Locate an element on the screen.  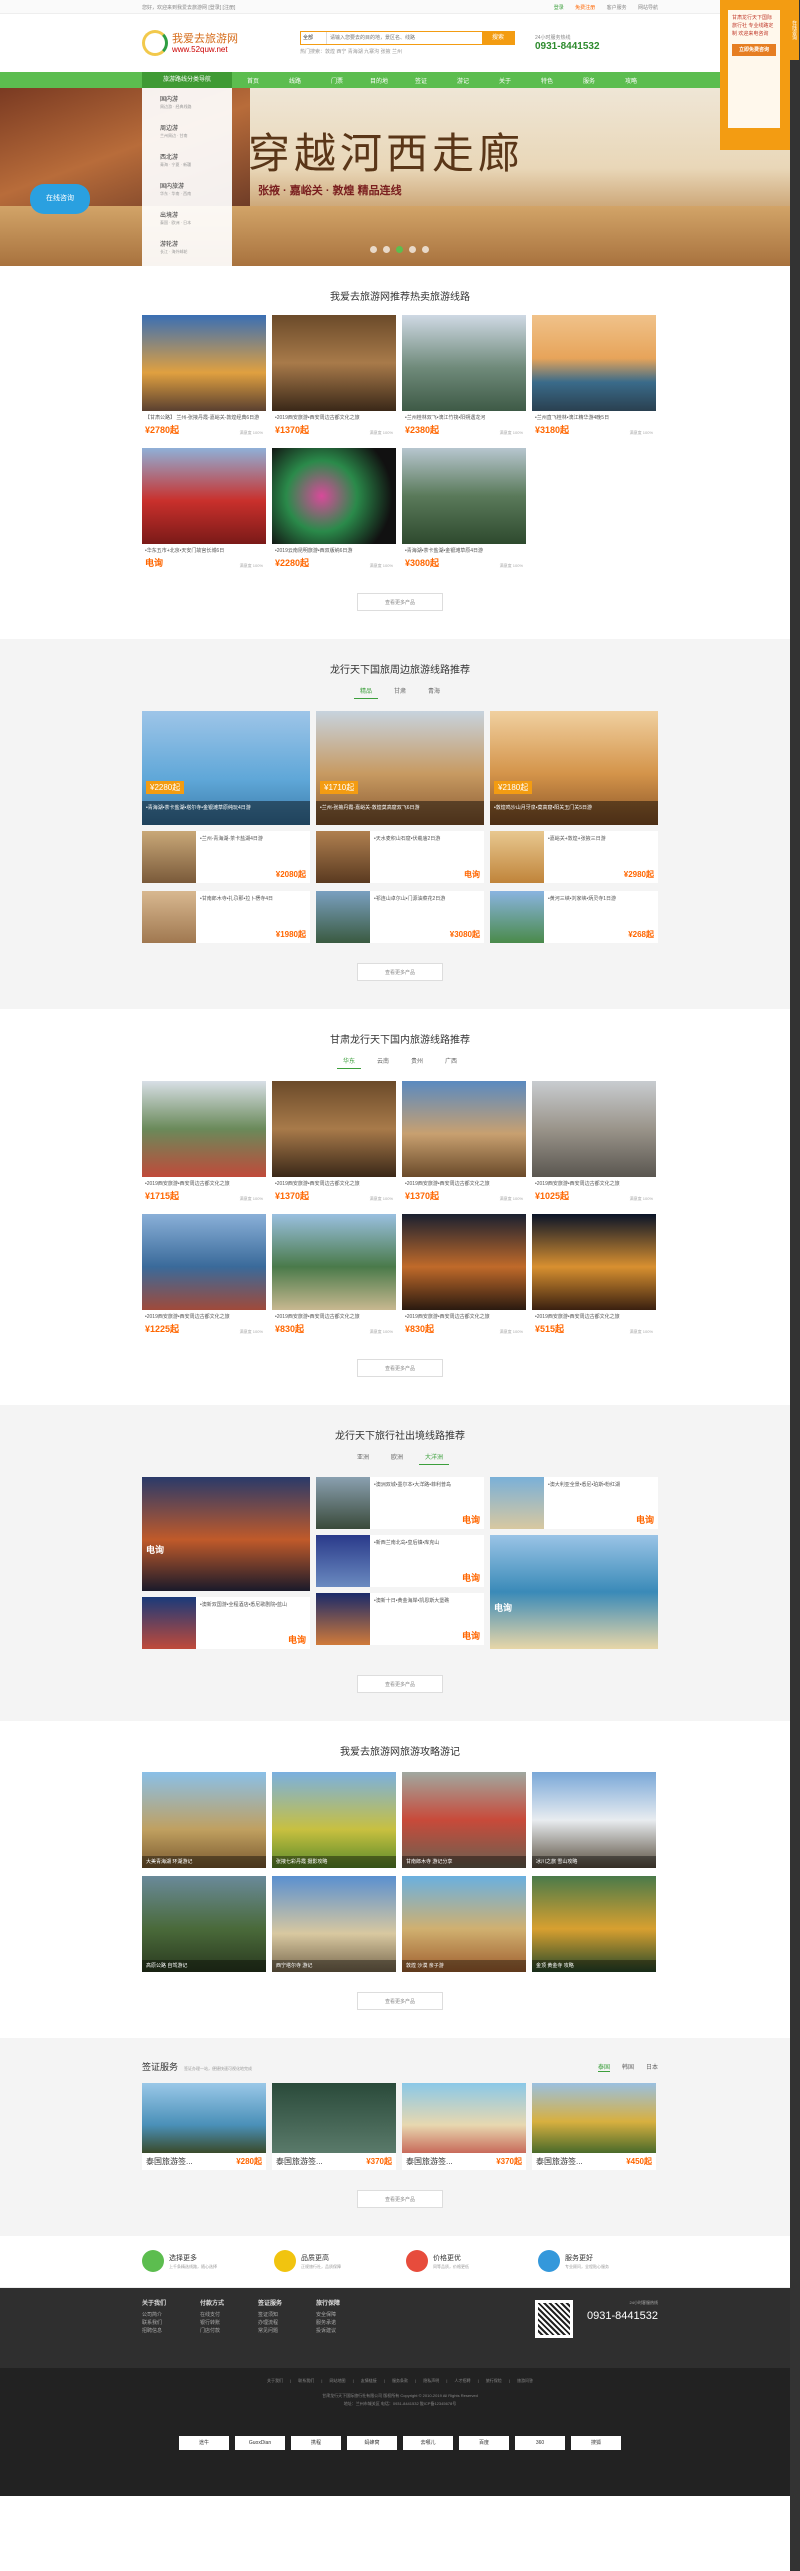
route-card: •2019西安旅游•西安周边古都文化之旅 ¥515起 满意度 100% is located at coordinates (594, 1276).